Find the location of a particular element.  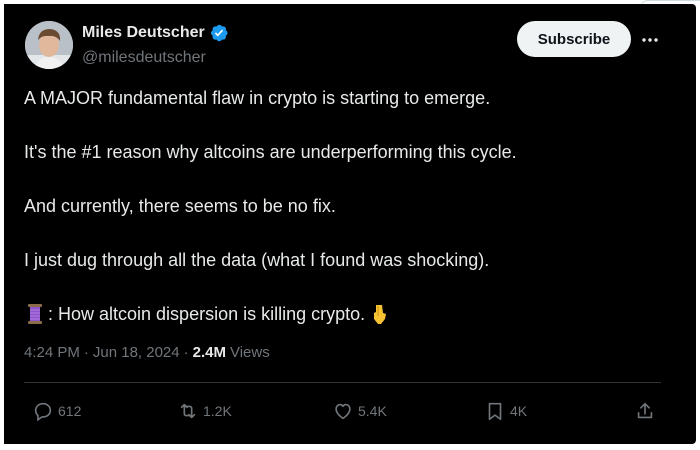

repost-icon is located at coordinates (188, 411).